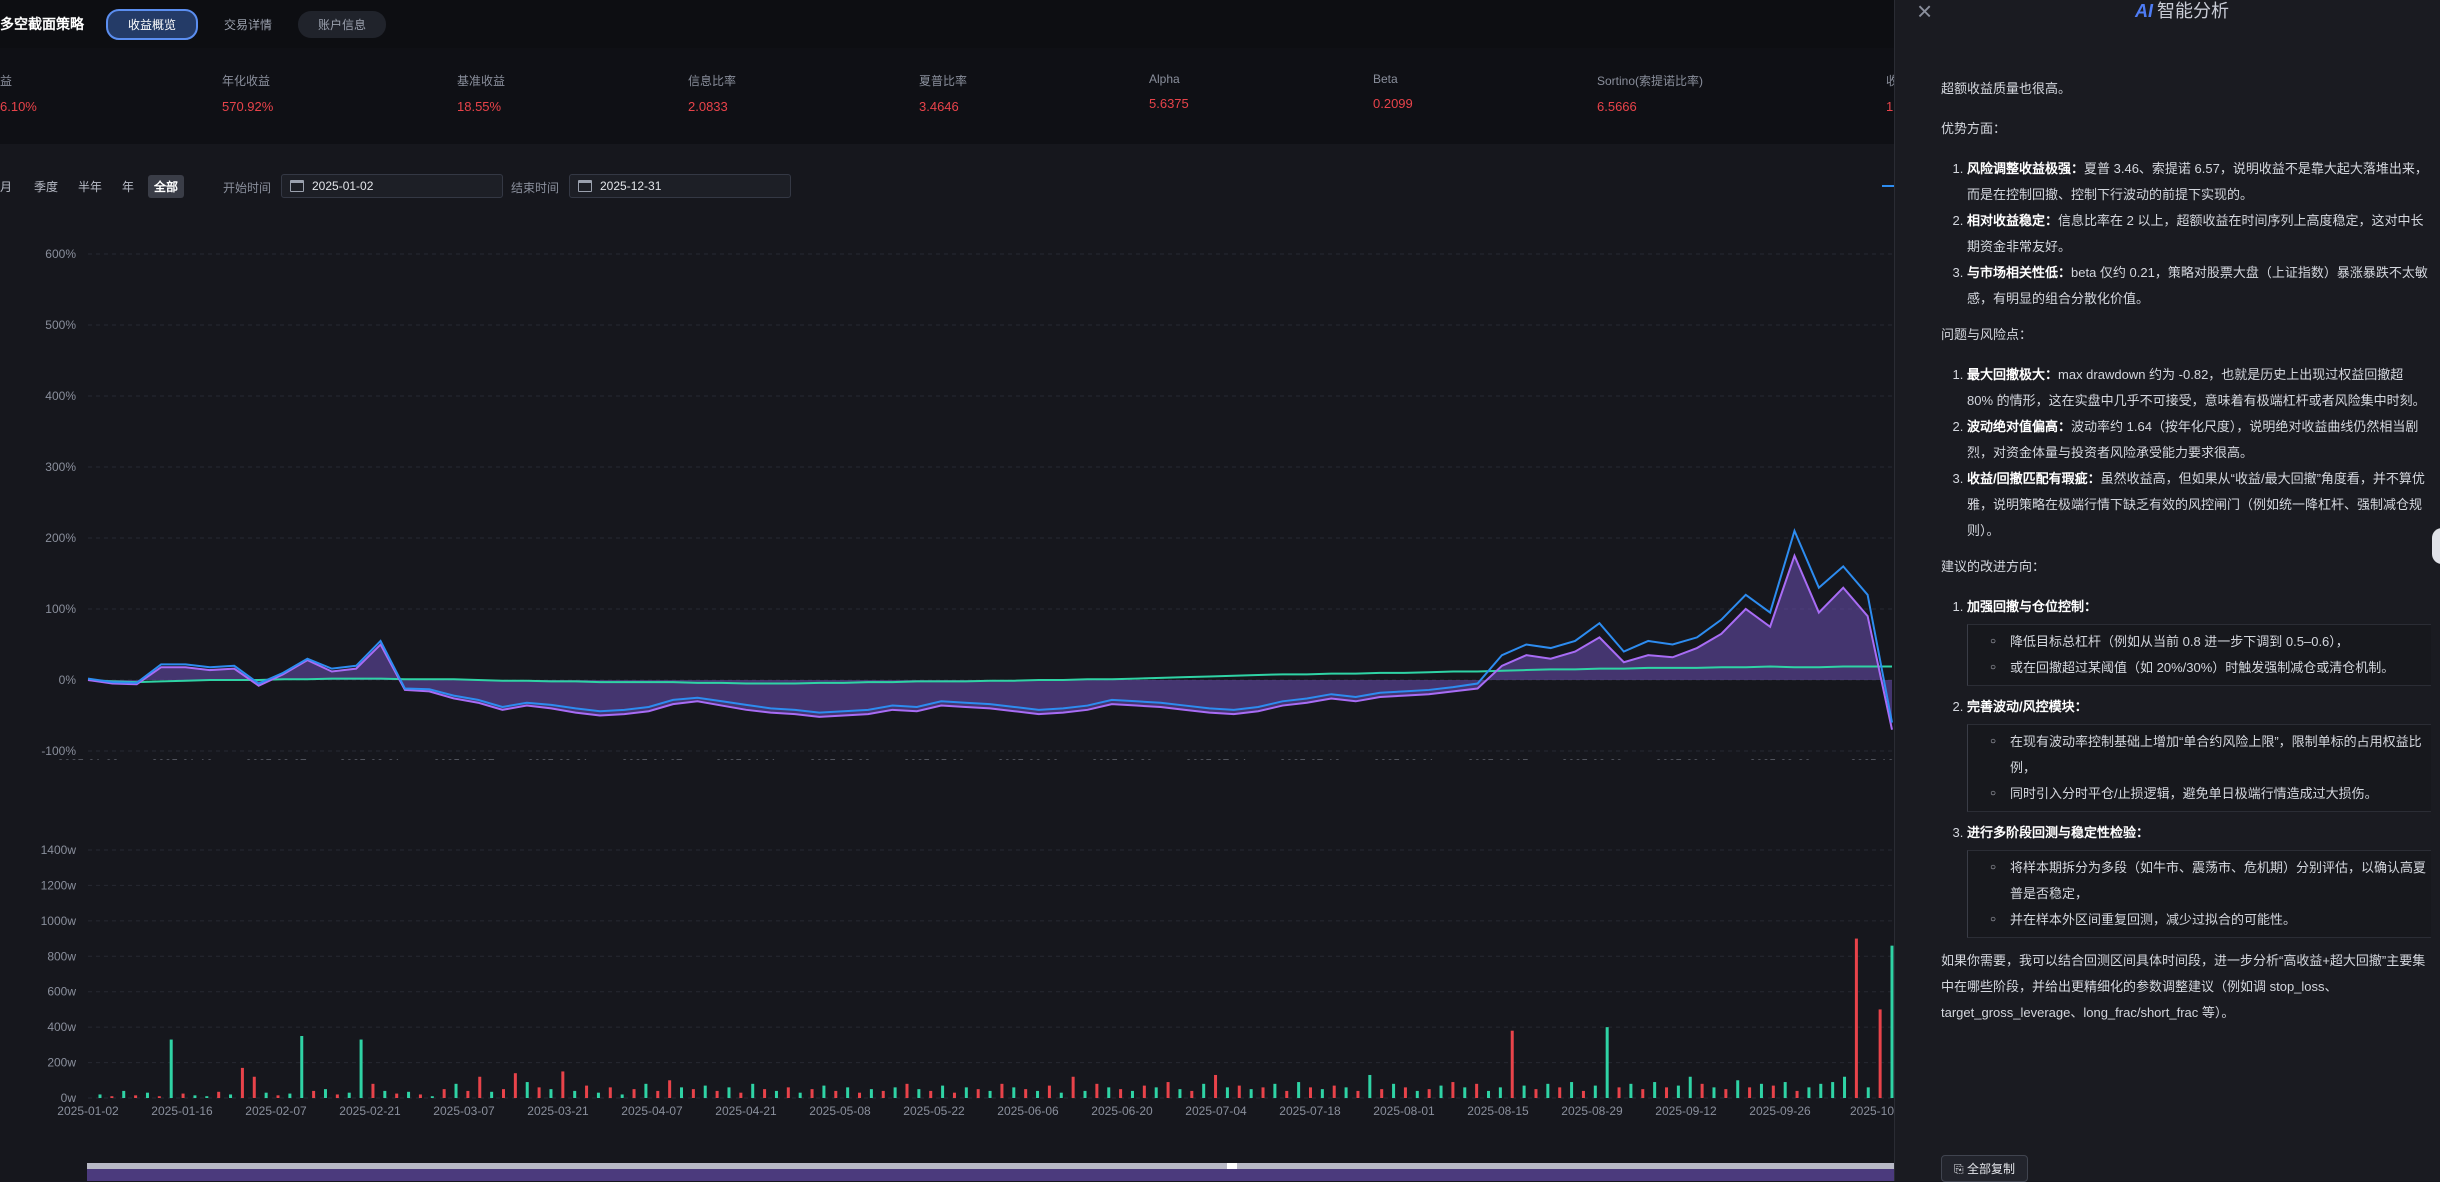 The width and height of the screenshot is (2440, 1182). What do you see at coordinates (2058, 832) in the screenshot?
I see `item-title: 进行多阶段回测与稳定性检验：` at bounding box center [2058, 832].